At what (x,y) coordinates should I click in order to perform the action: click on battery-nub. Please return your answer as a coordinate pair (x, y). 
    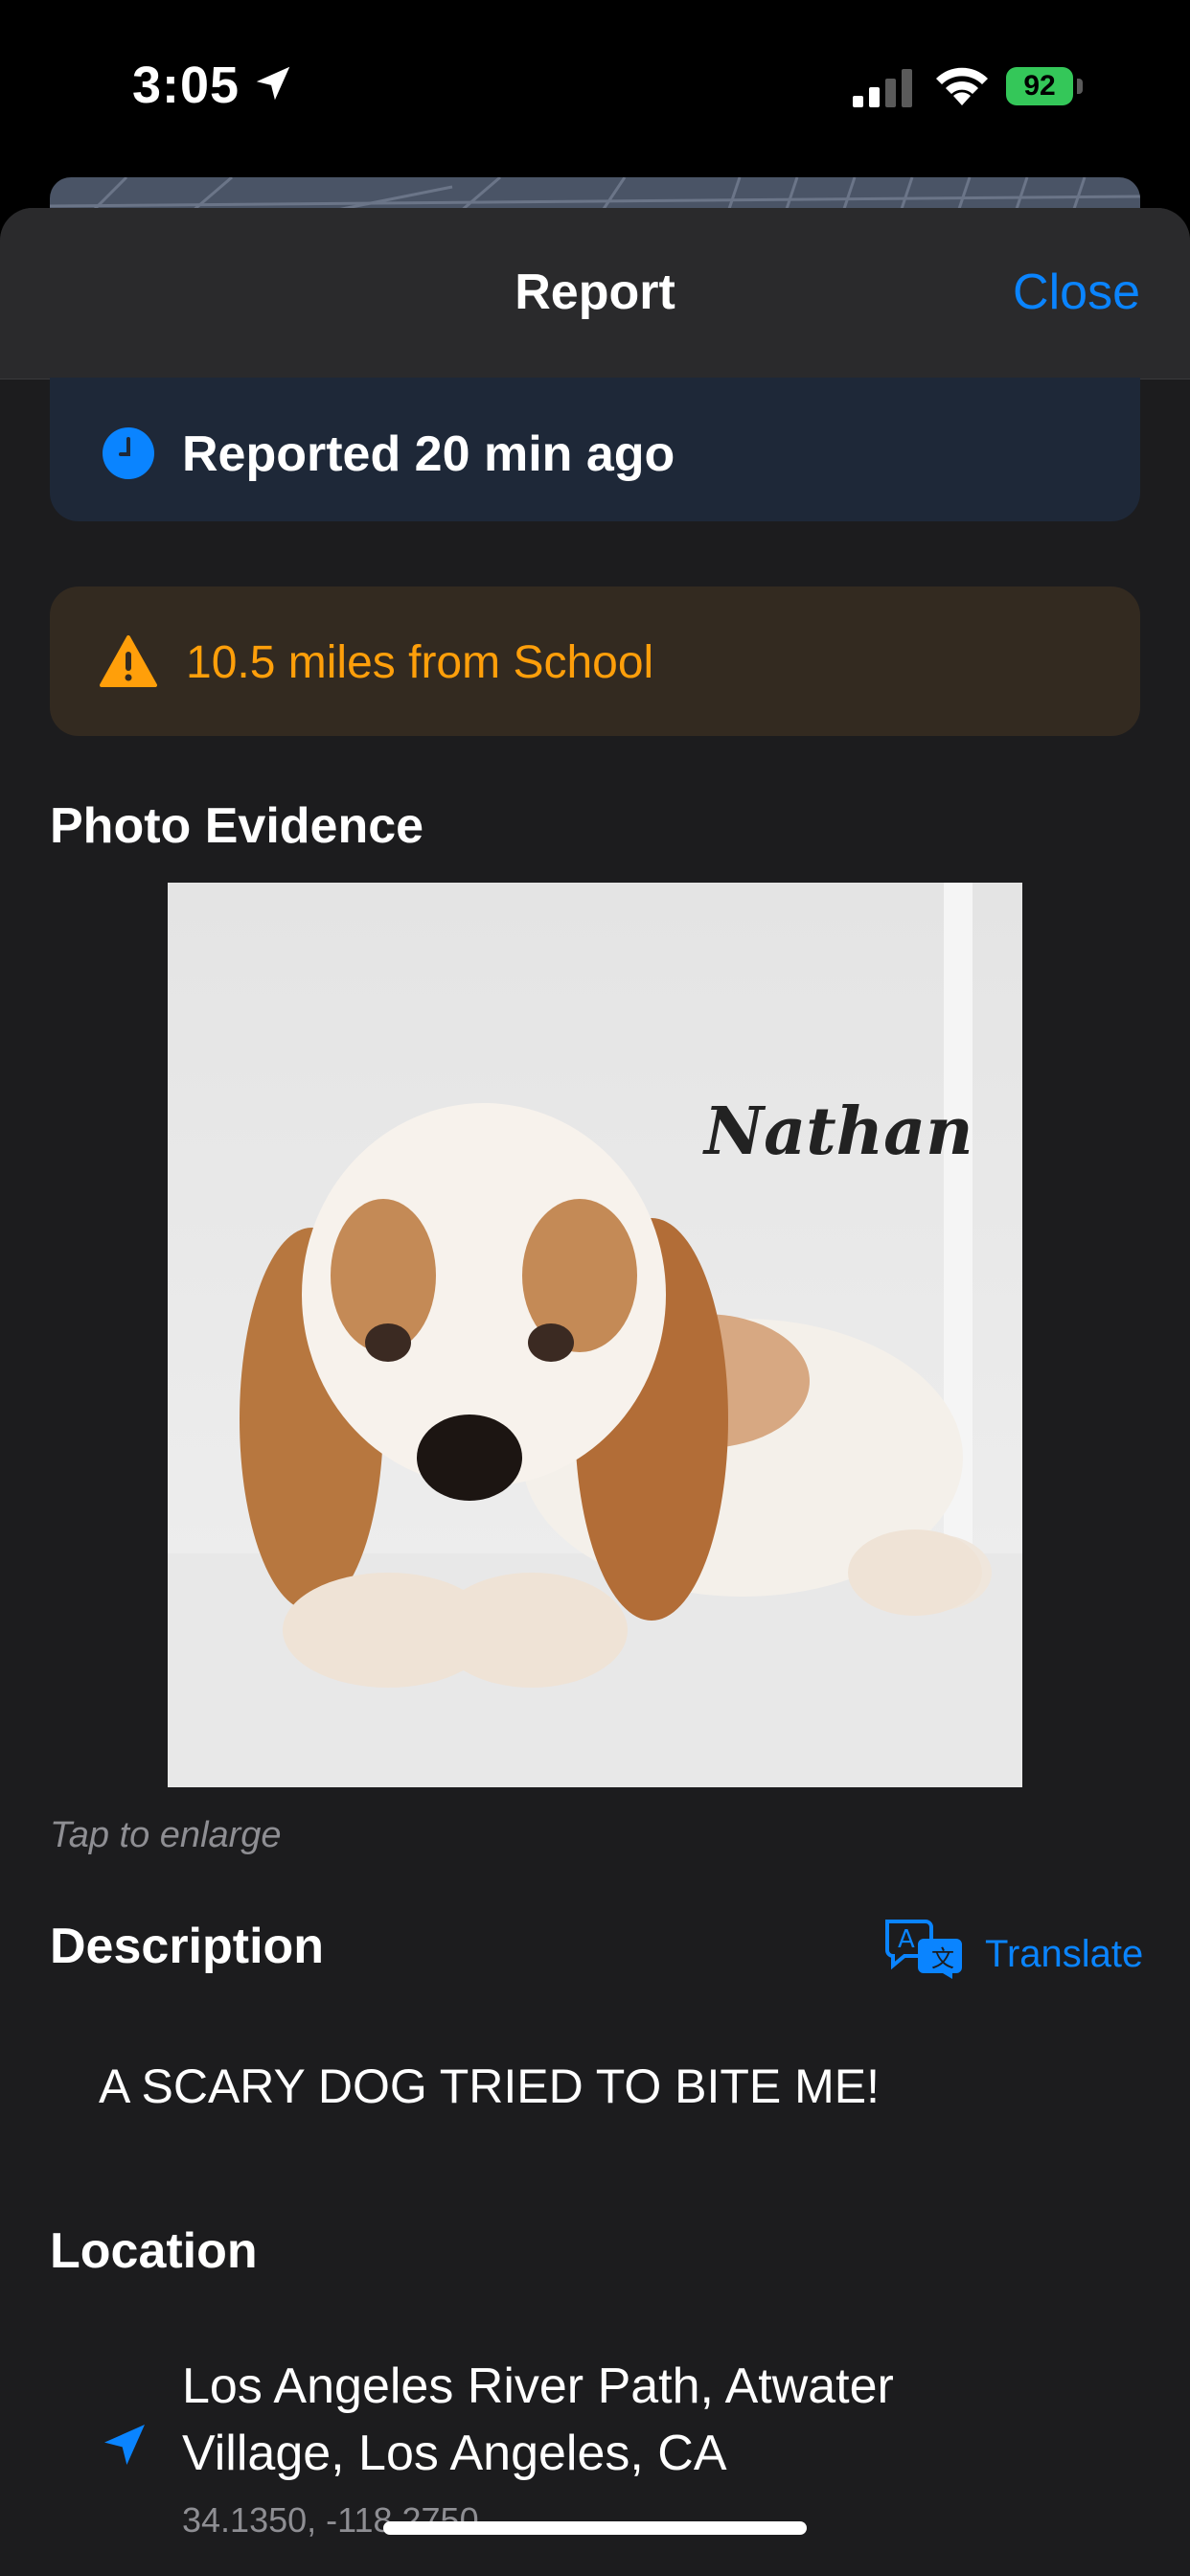
    Looking at the image, I should click on (1080, 86).